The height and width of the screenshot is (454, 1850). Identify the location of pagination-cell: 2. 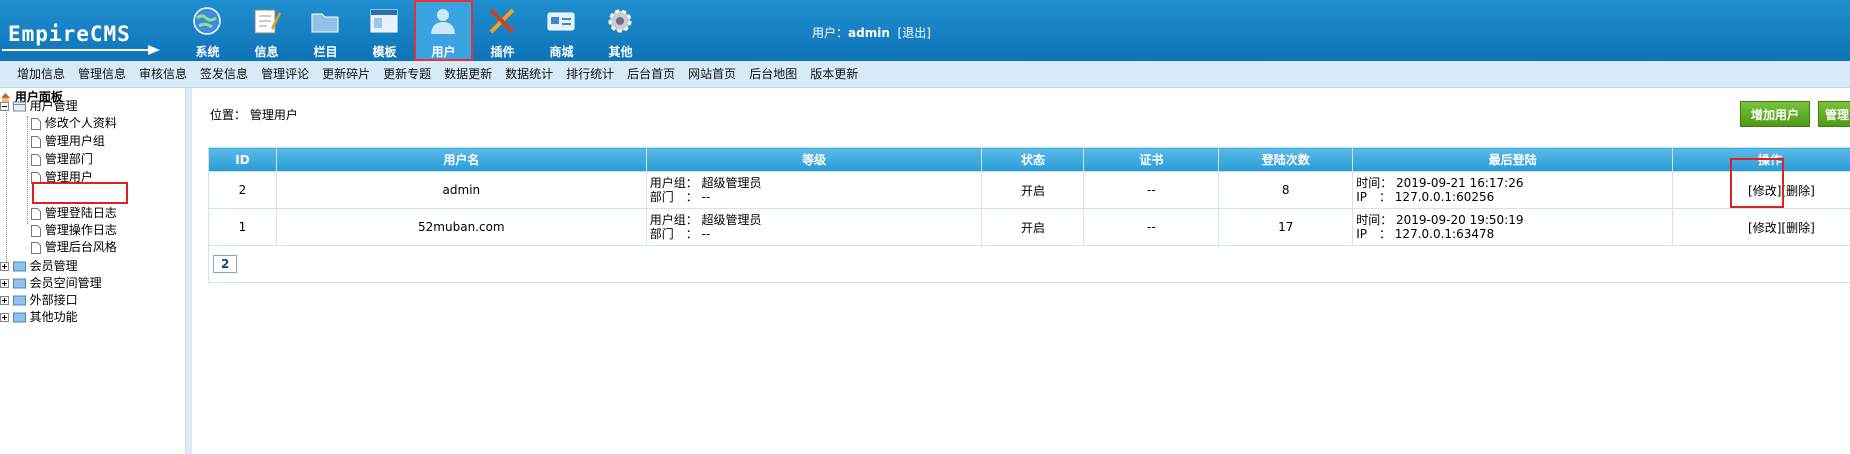
(1029, 264).